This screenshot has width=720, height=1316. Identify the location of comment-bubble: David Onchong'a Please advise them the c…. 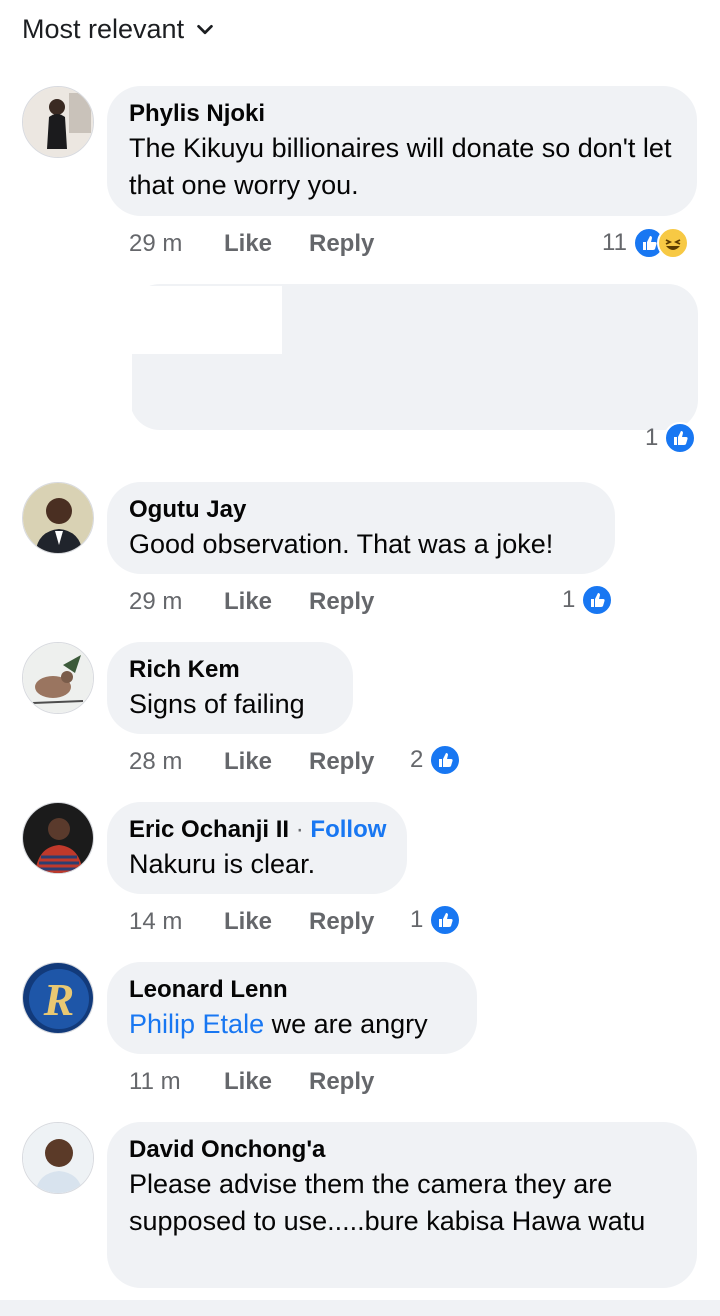
(402, 1205).